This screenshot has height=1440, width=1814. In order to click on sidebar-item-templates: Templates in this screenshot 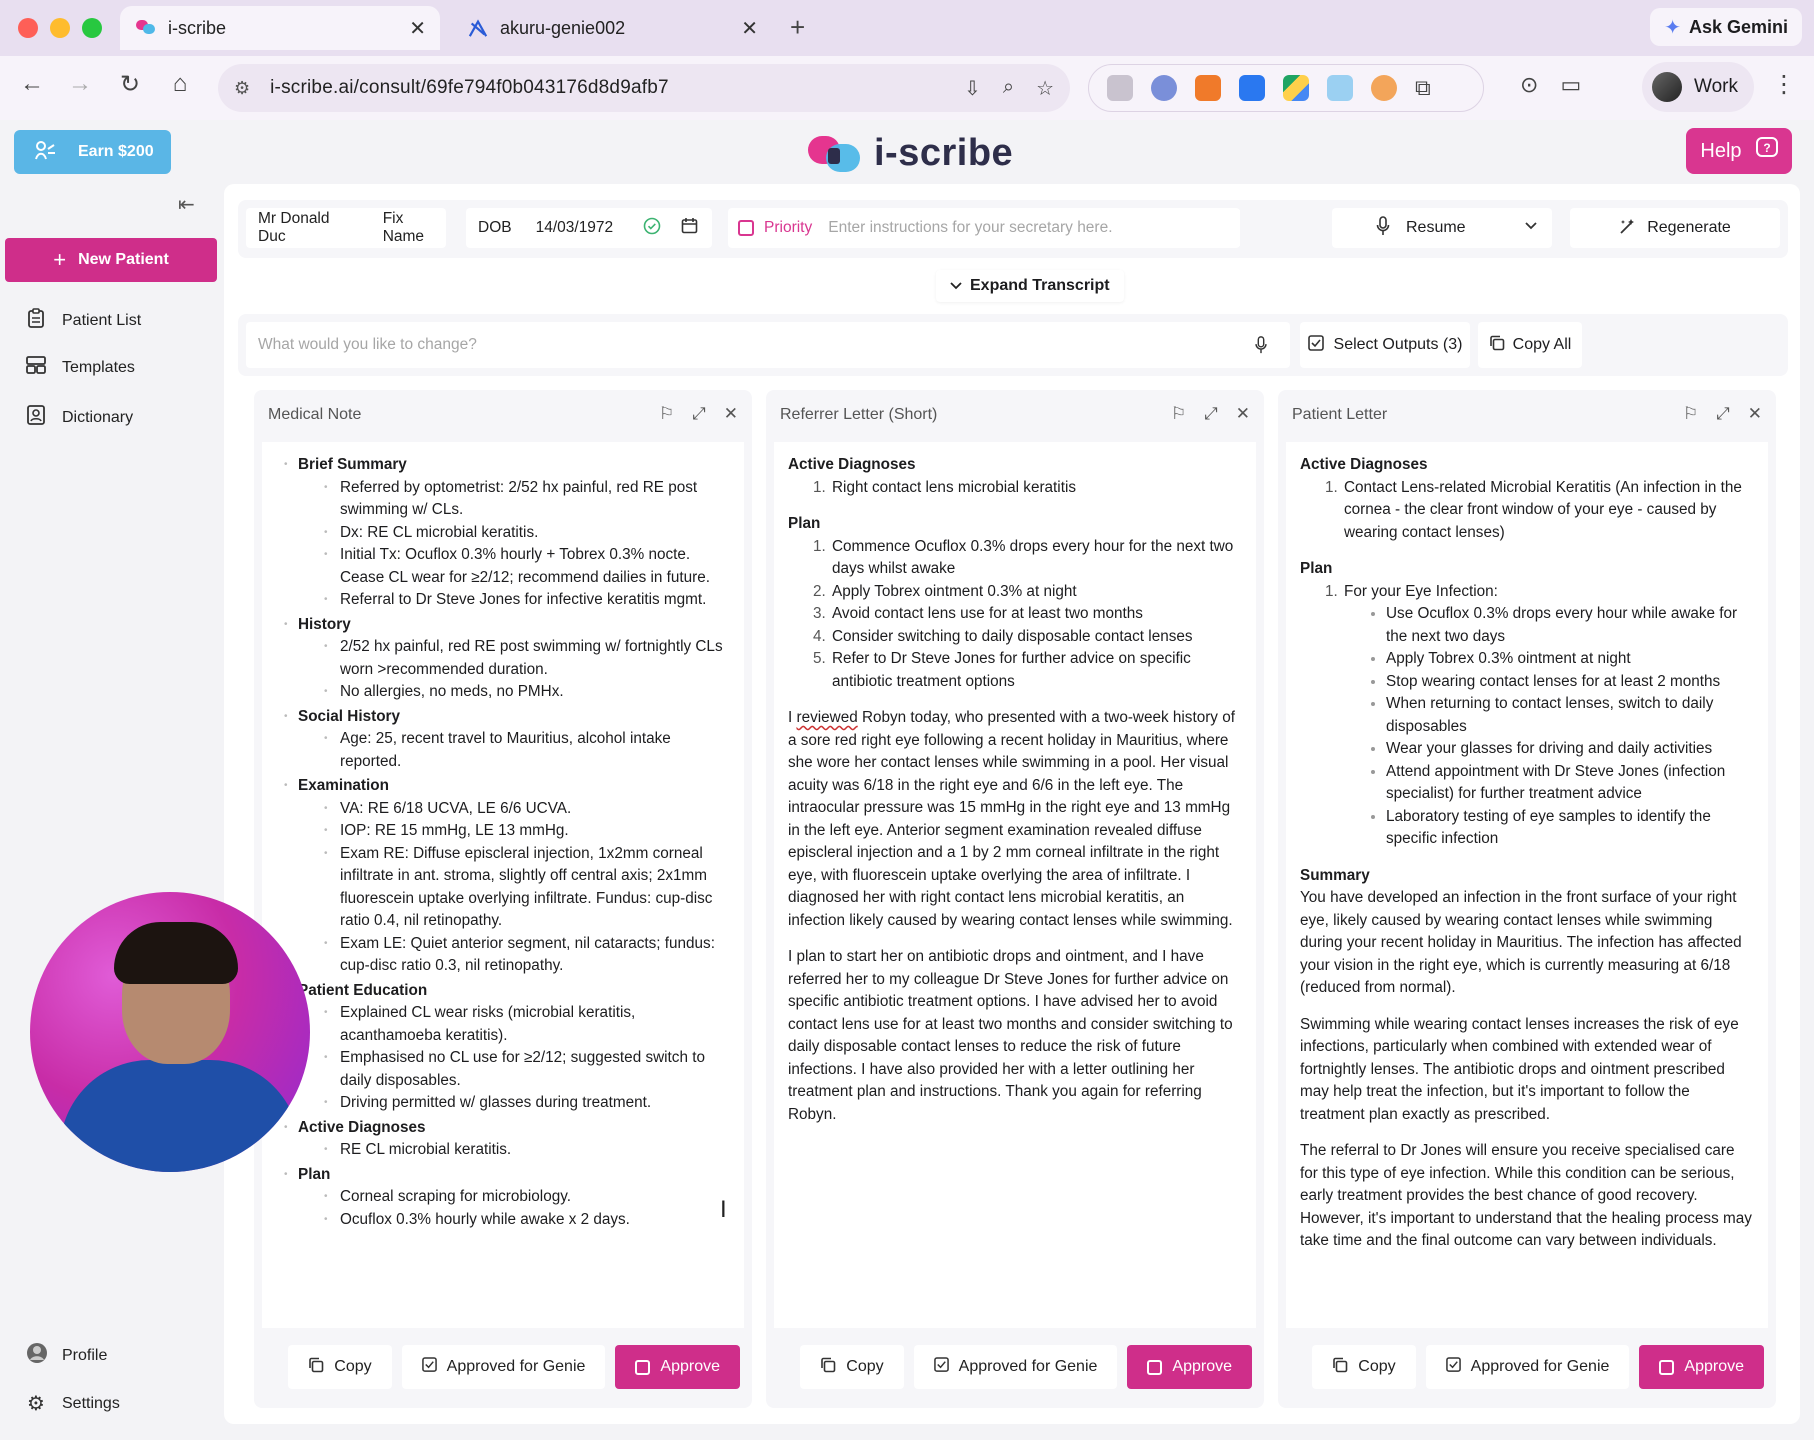, I will do `click(80, 367)`.